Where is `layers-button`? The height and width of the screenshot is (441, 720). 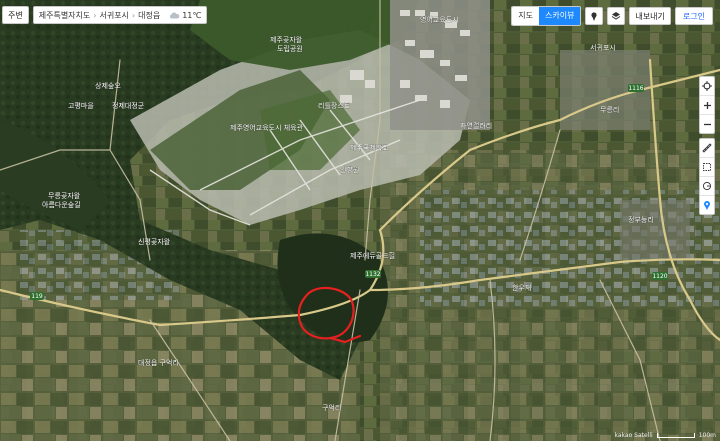
layers-button is located at coordinates (616, 16).